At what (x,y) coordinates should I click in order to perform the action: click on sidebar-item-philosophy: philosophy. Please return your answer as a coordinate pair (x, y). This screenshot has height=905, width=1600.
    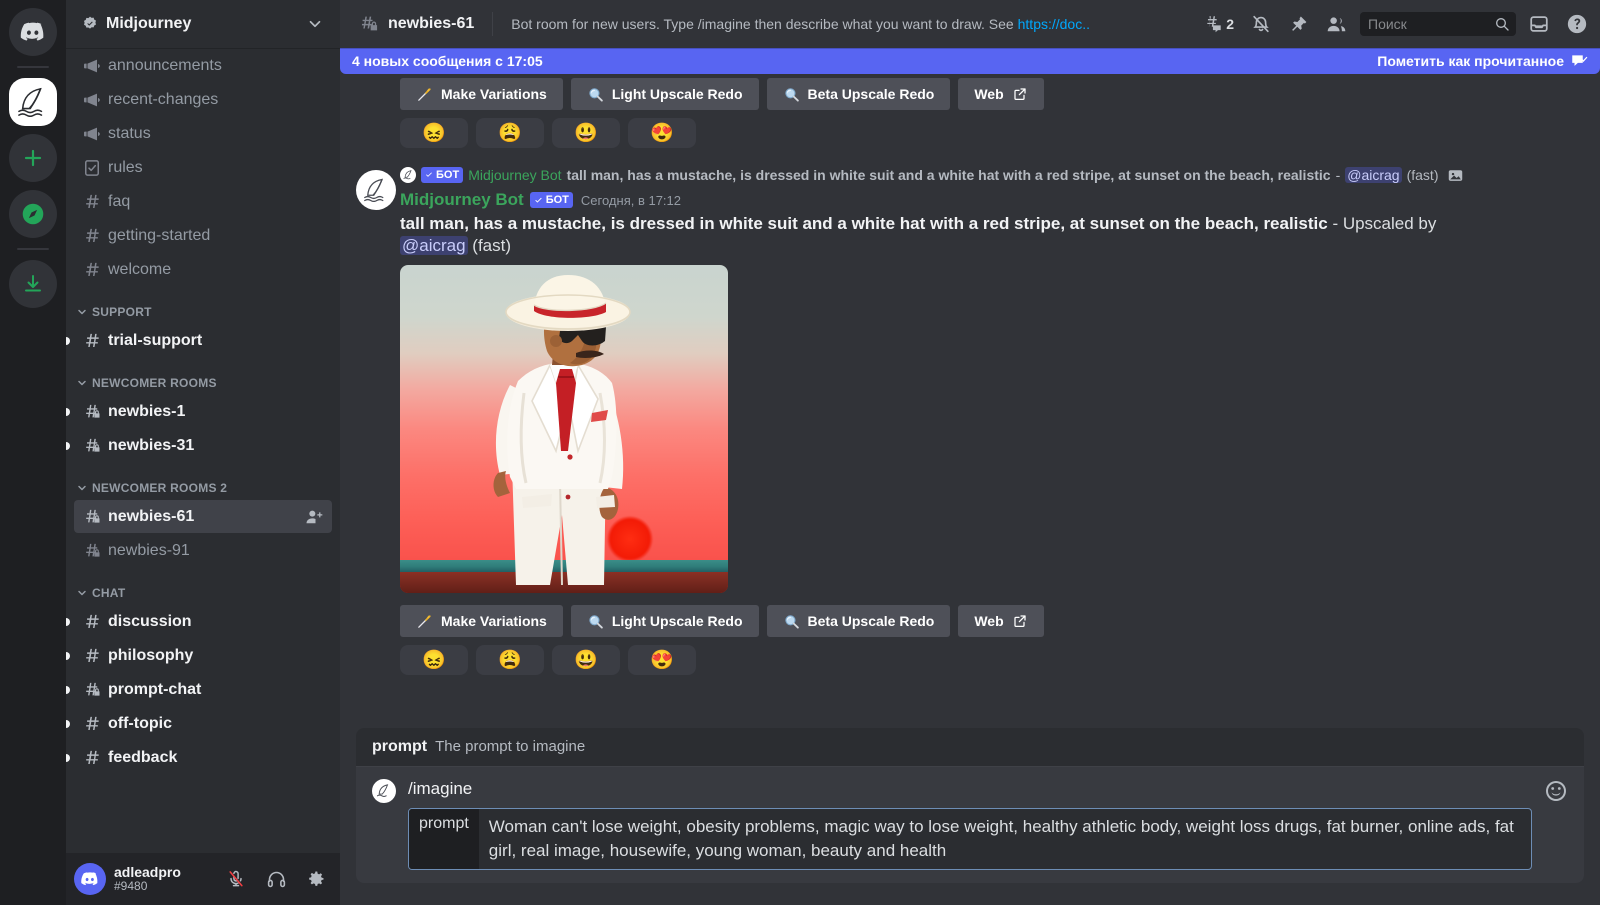
    Looking at the image, I should click on (199, 655).